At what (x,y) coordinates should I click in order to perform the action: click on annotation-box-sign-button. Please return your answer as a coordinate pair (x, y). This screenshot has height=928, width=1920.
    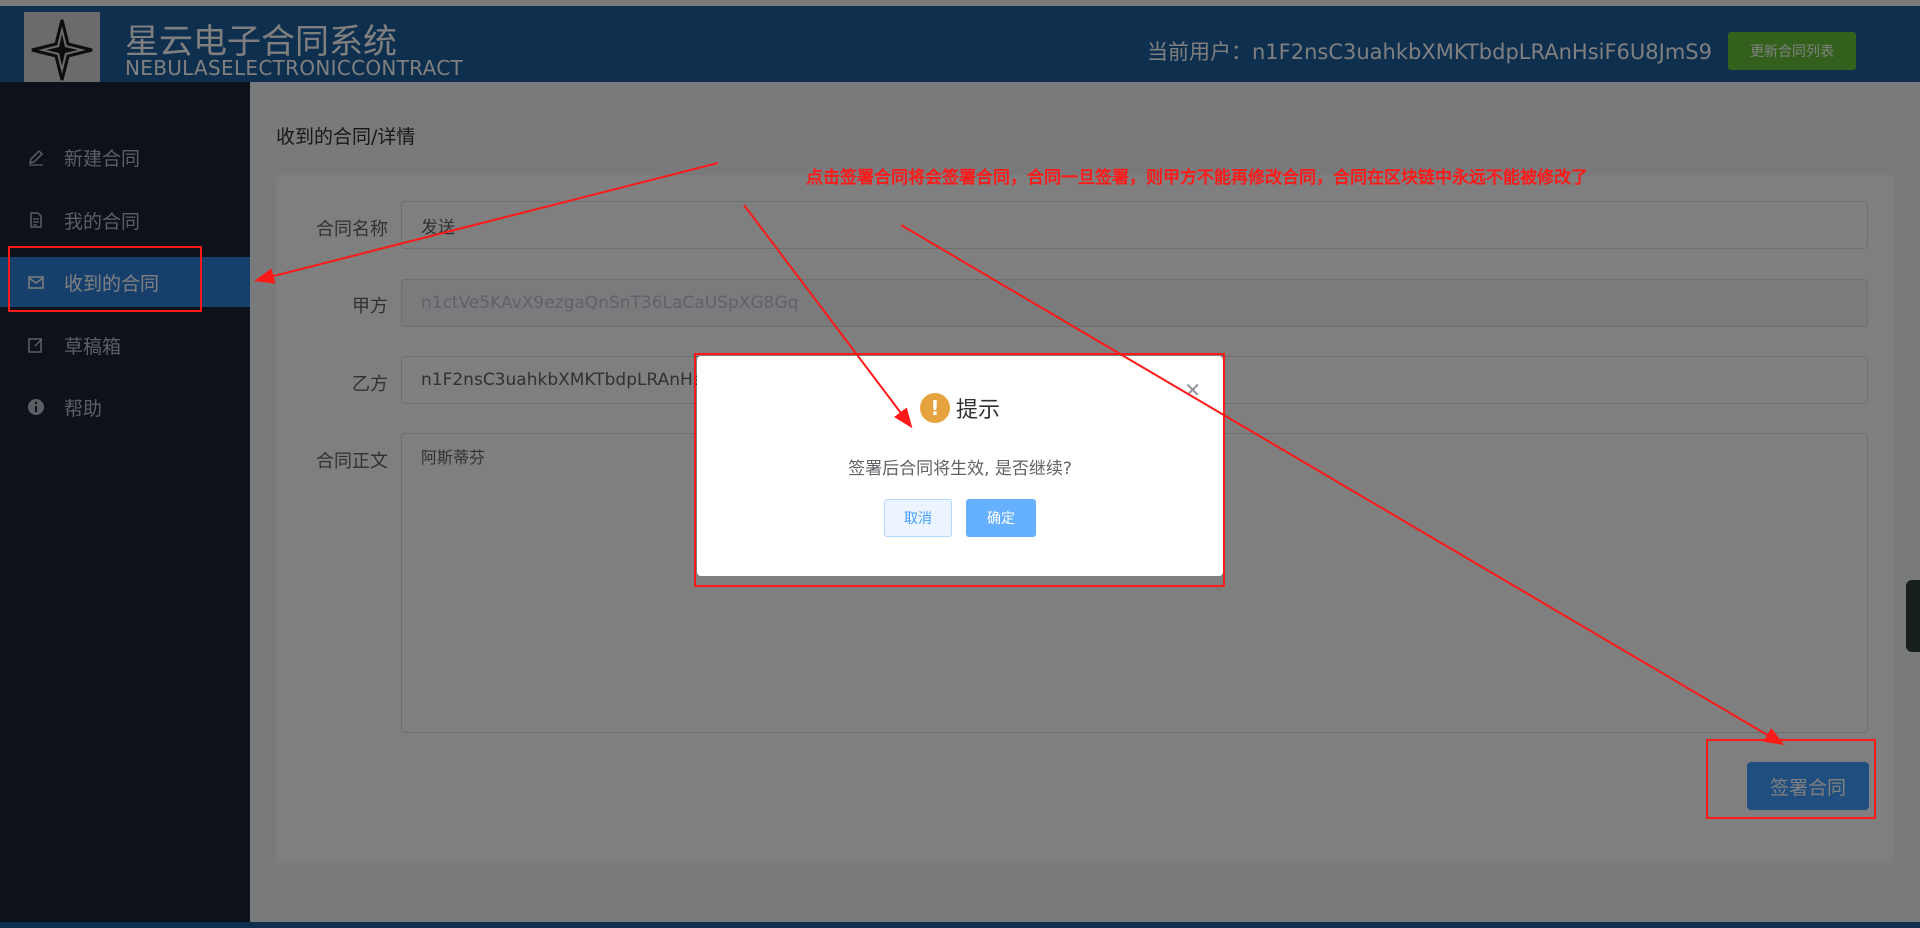
    Looking at the image, I should click on (1791, 779).